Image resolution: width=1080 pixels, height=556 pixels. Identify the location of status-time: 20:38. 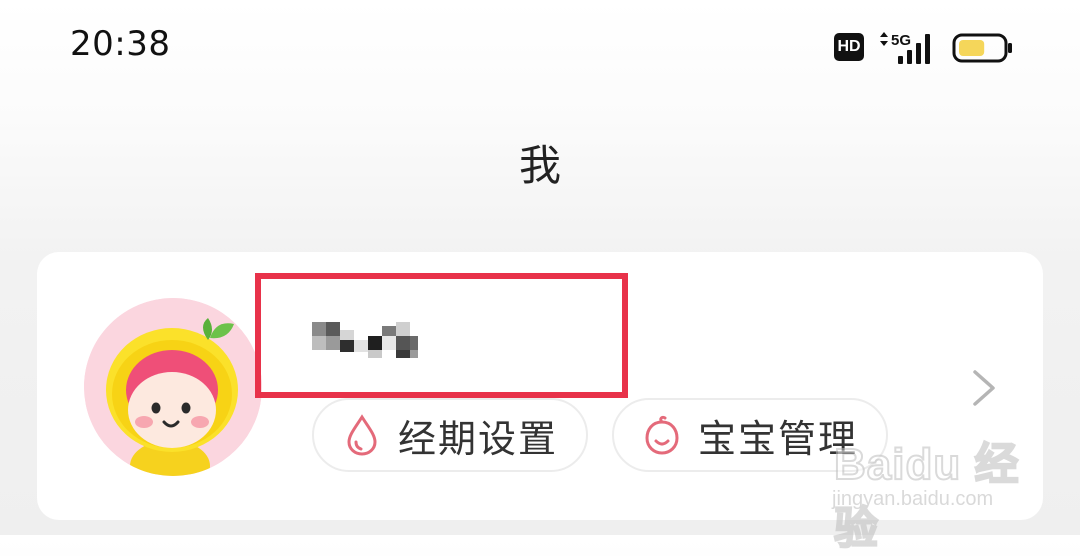
(120, 44).